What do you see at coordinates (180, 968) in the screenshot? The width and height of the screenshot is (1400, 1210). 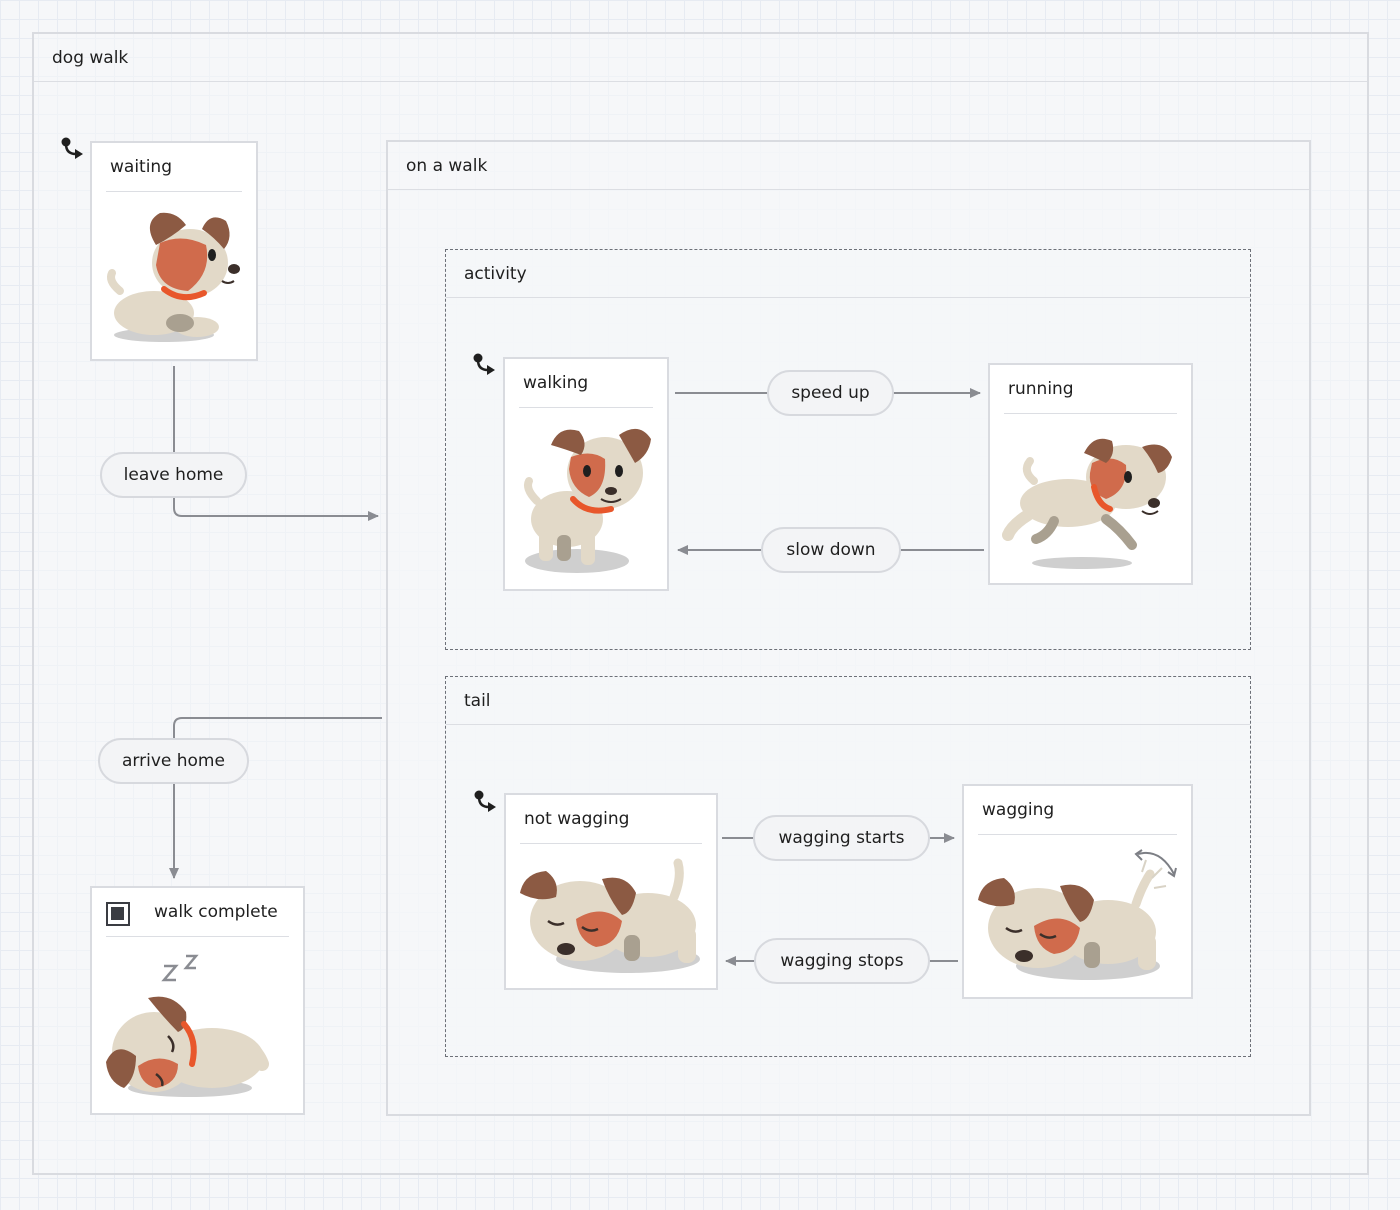 I see `zzz-icon` at bounding box center [180, 968].